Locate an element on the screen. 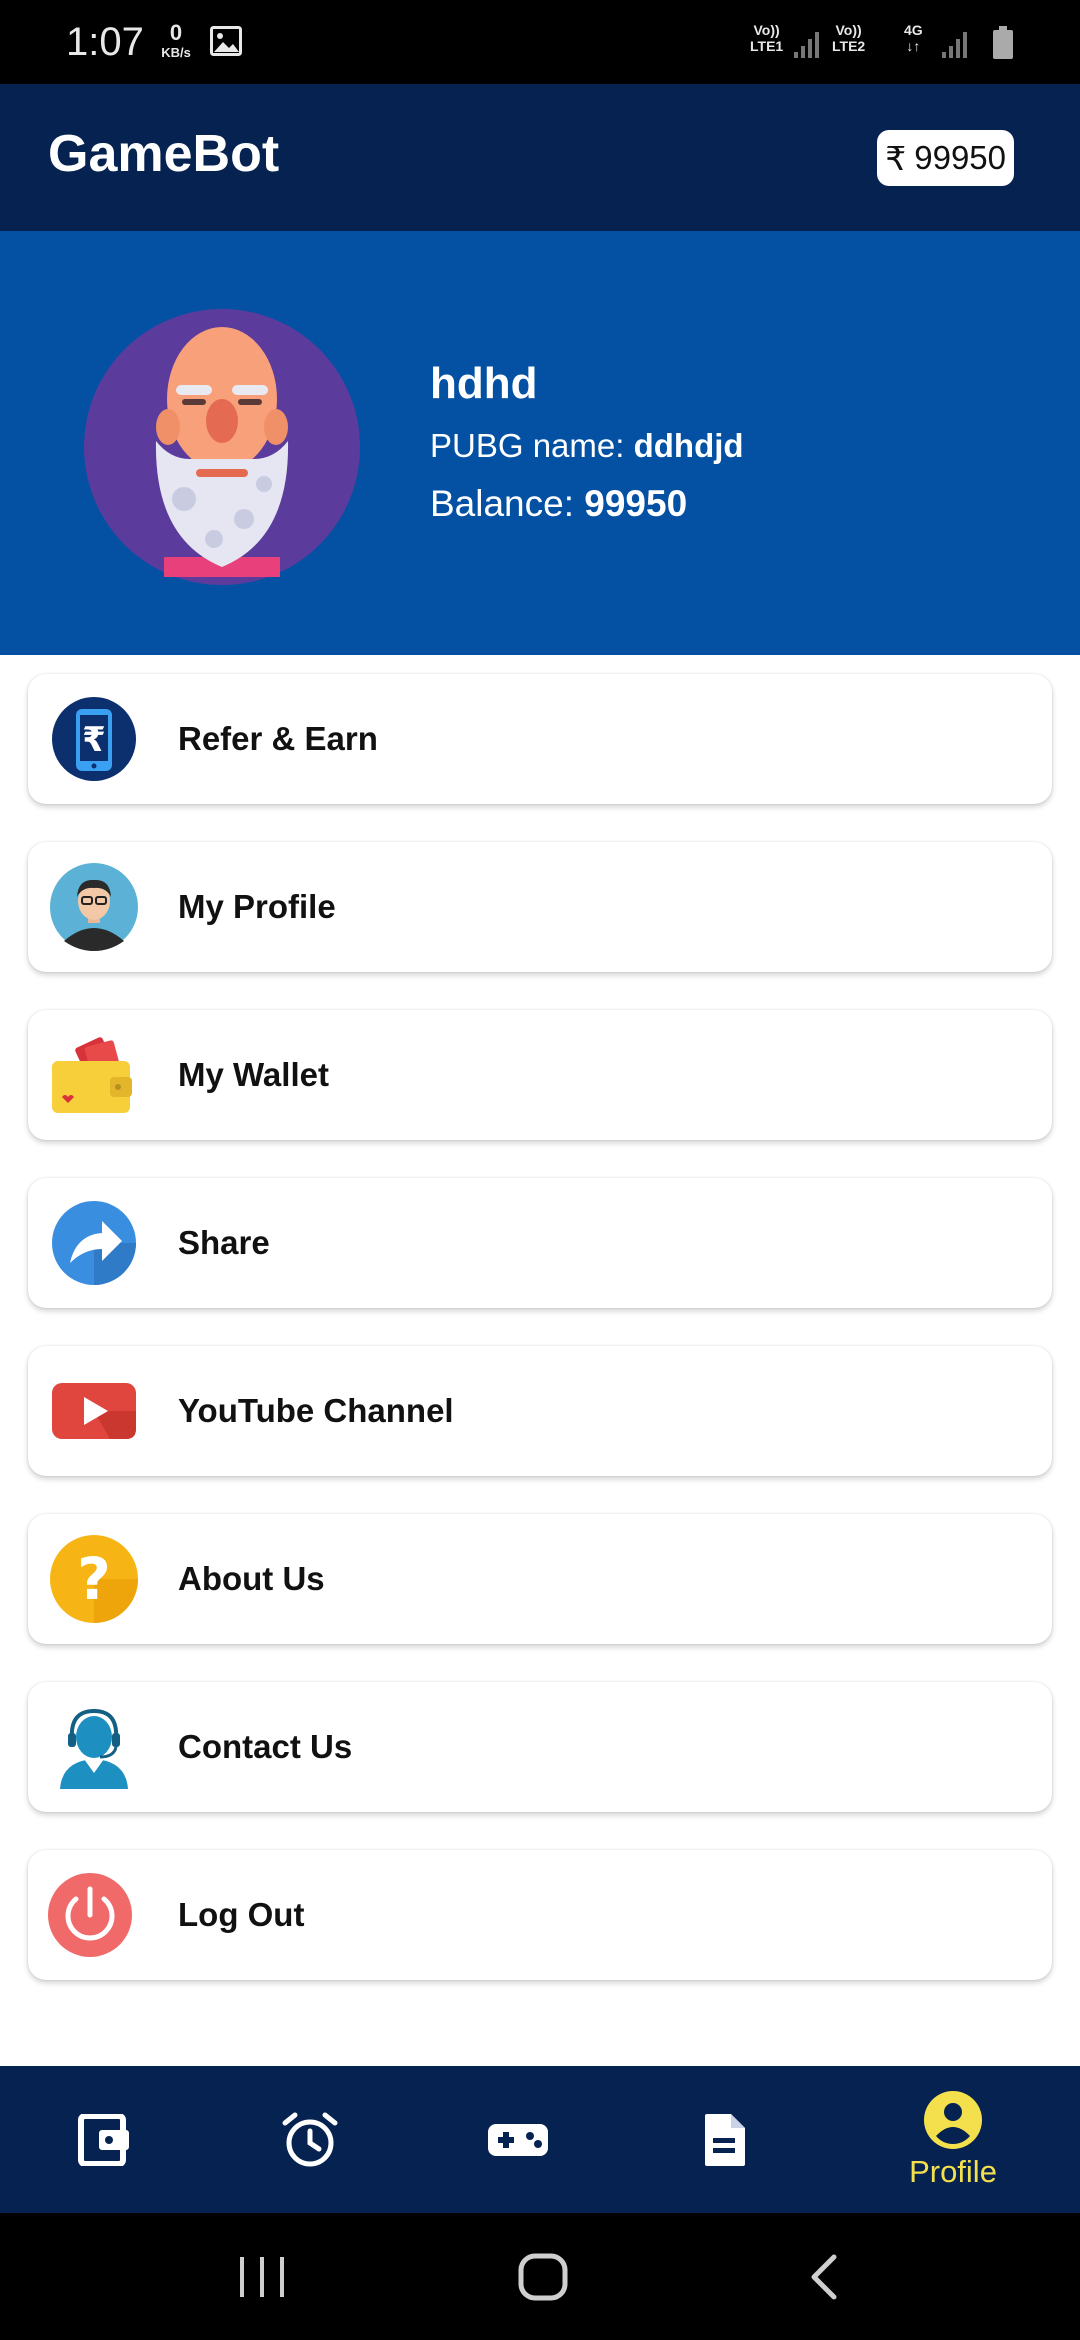  menu-item-label: Log Out is located at coordinates (241, 1914).